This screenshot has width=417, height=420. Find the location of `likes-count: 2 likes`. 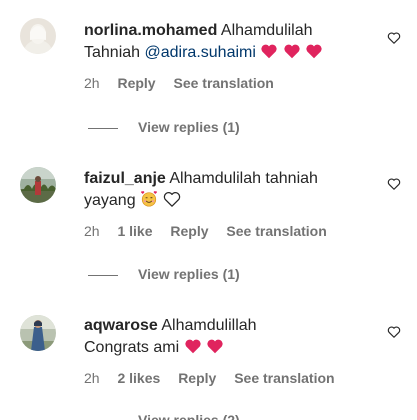

likes-count: 2 likes is located at coordinates (138, 378).